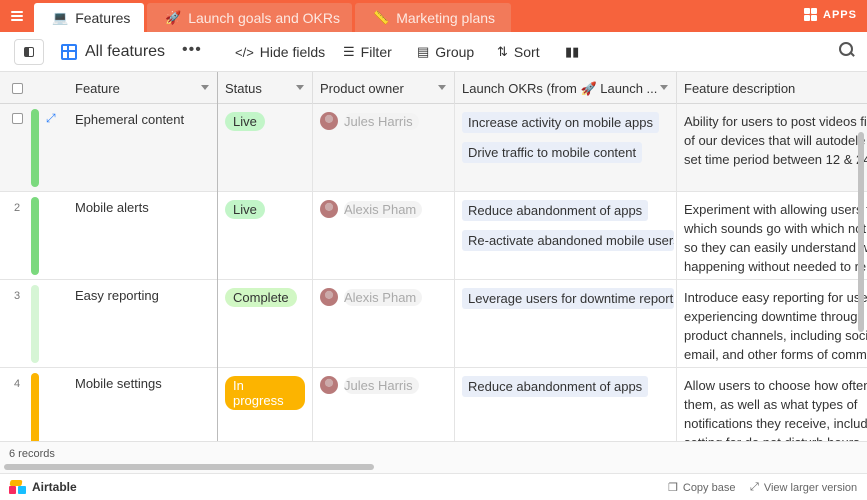 The height and width of the screenshot is (500, 867). I want to click on description-line: notifications they receive, includ, so click(775, 423).